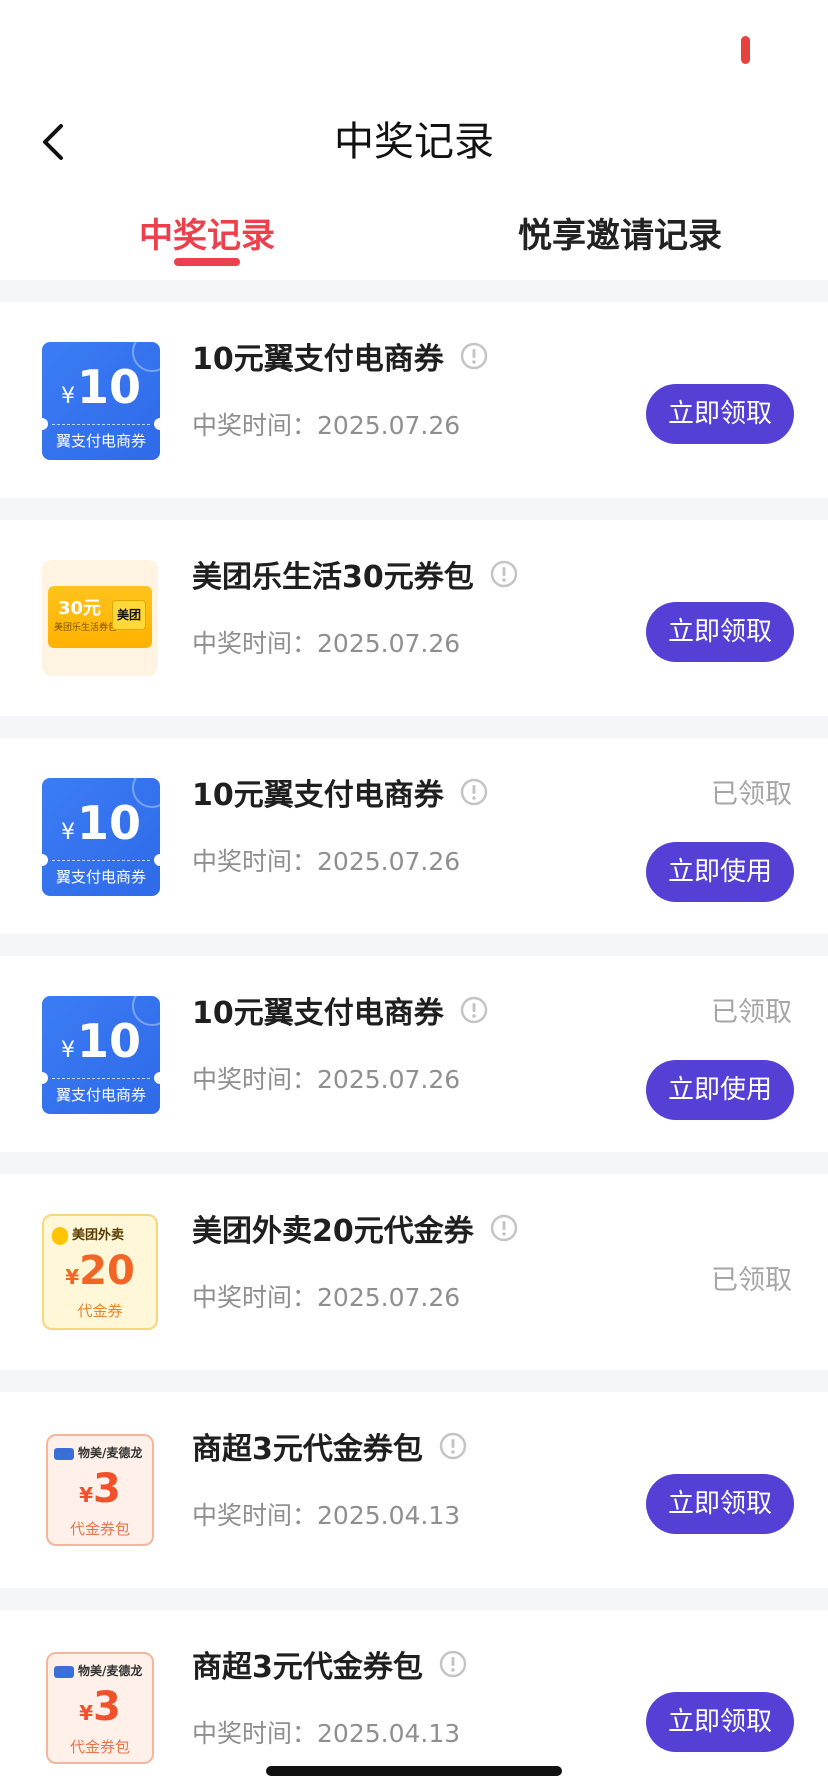 This screenshot has width=828, height=1792. Describe the element at coordinates (414, 400) in the screenshot. I see `list-item: ¥10 翼支付电商券 10元翼支付电商券 中奖时间：2025.07.26 立即领取` at that location.